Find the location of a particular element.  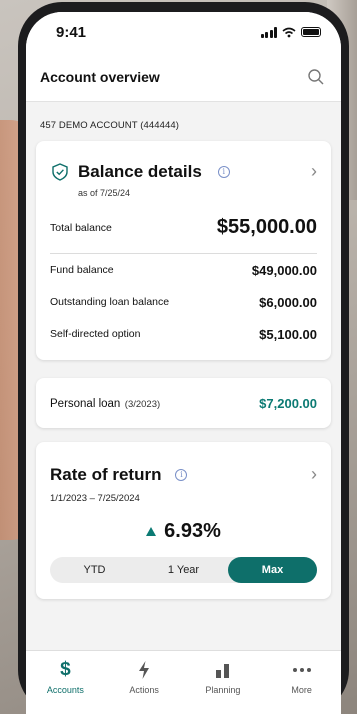

balance-card-header: Balance details i › is located at coordinates (183, 171).